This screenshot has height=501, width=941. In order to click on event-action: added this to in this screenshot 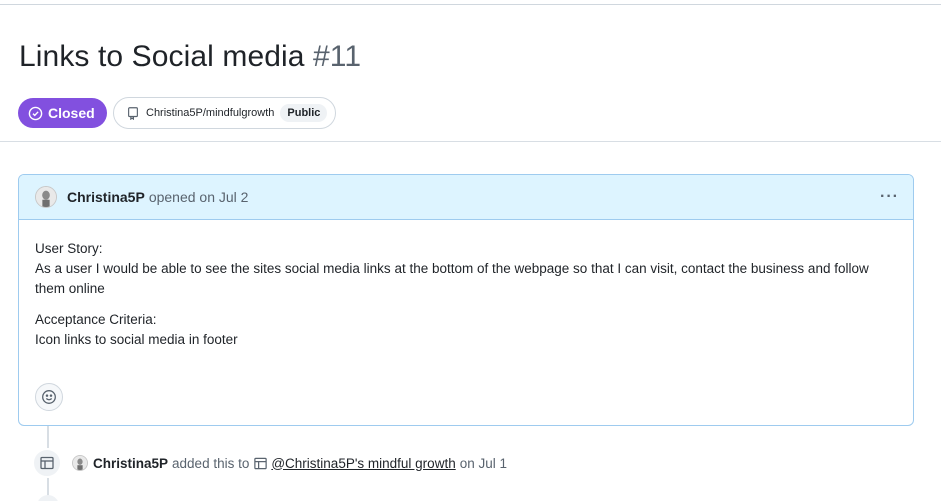, I will do `click(211, 463)`.